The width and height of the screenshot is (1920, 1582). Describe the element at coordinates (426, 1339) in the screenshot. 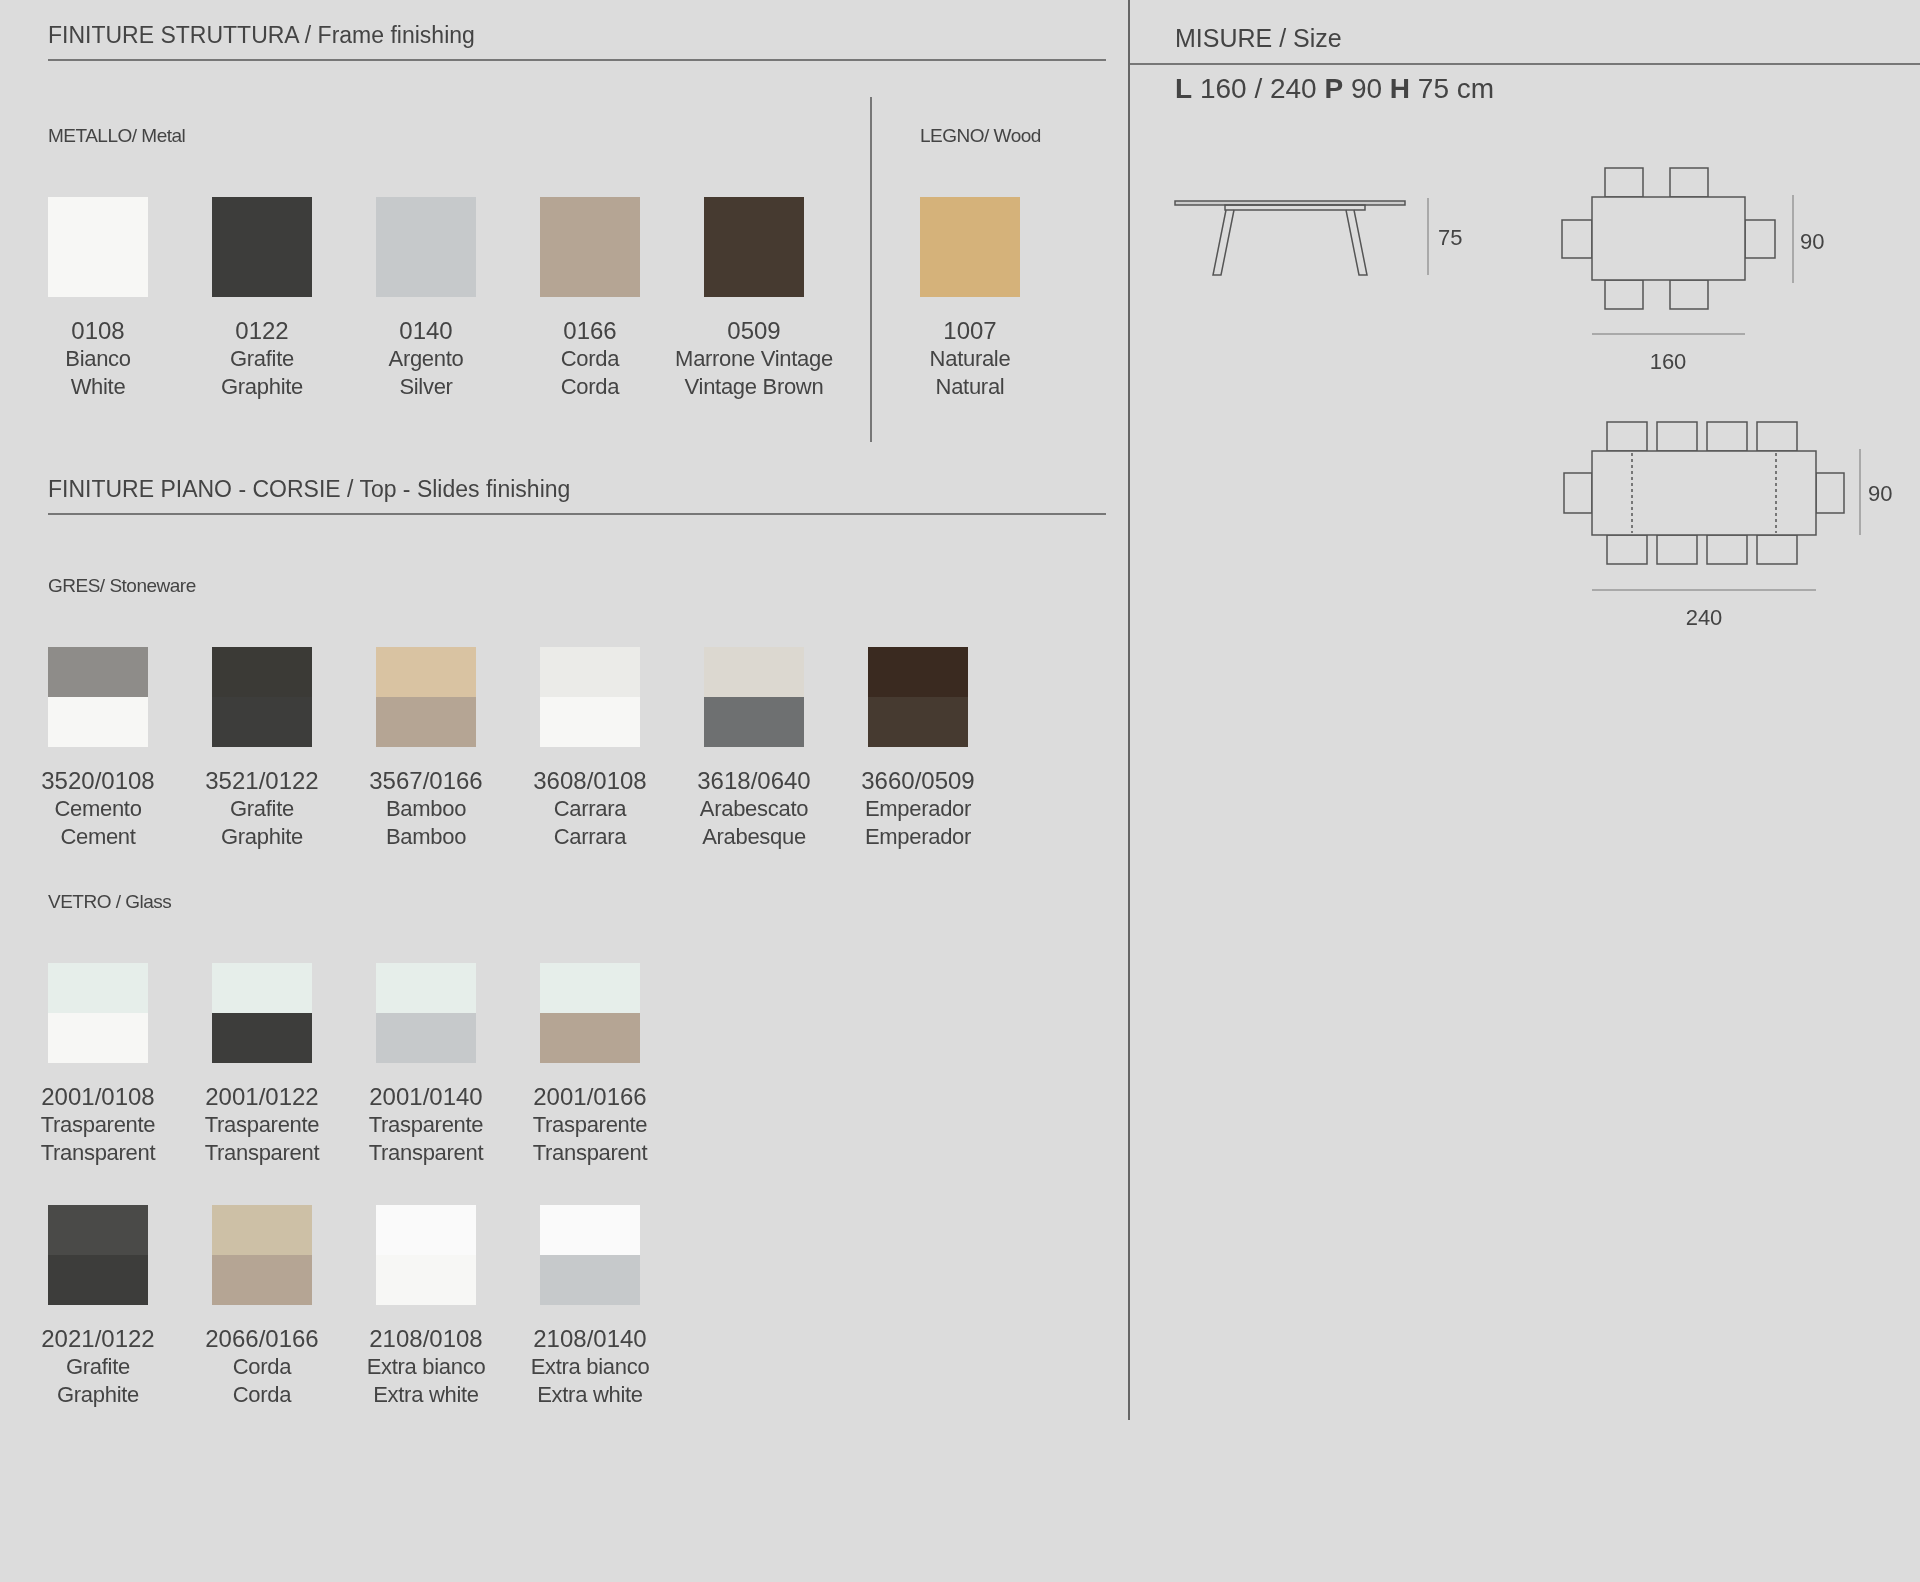

I see `finish-code: 2108/0108` at that location.